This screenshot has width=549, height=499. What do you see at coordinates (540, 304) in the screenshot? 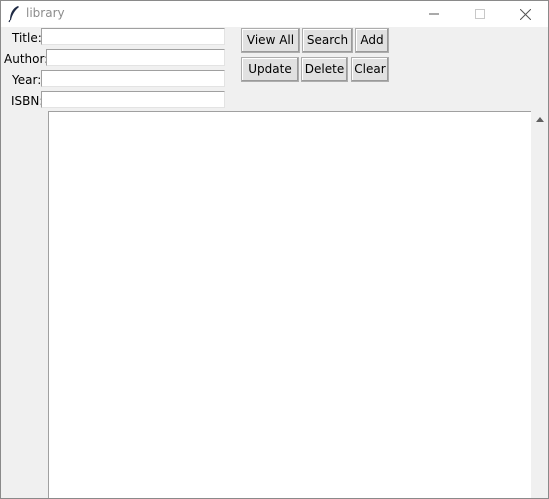
I see `listbox-scrollbar` at bounding box center [540, 304].